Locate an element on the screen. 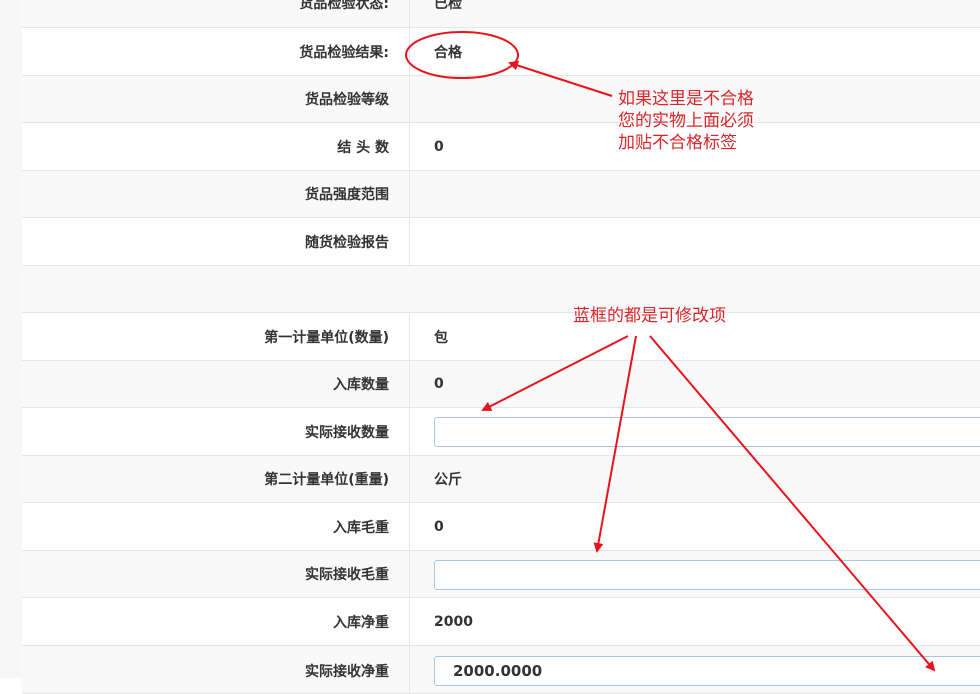 Image resolution: width=980 pixels, height=694 pixels. inspection-grade-label: 货品检验等级 is located at coordinates (216, 99).